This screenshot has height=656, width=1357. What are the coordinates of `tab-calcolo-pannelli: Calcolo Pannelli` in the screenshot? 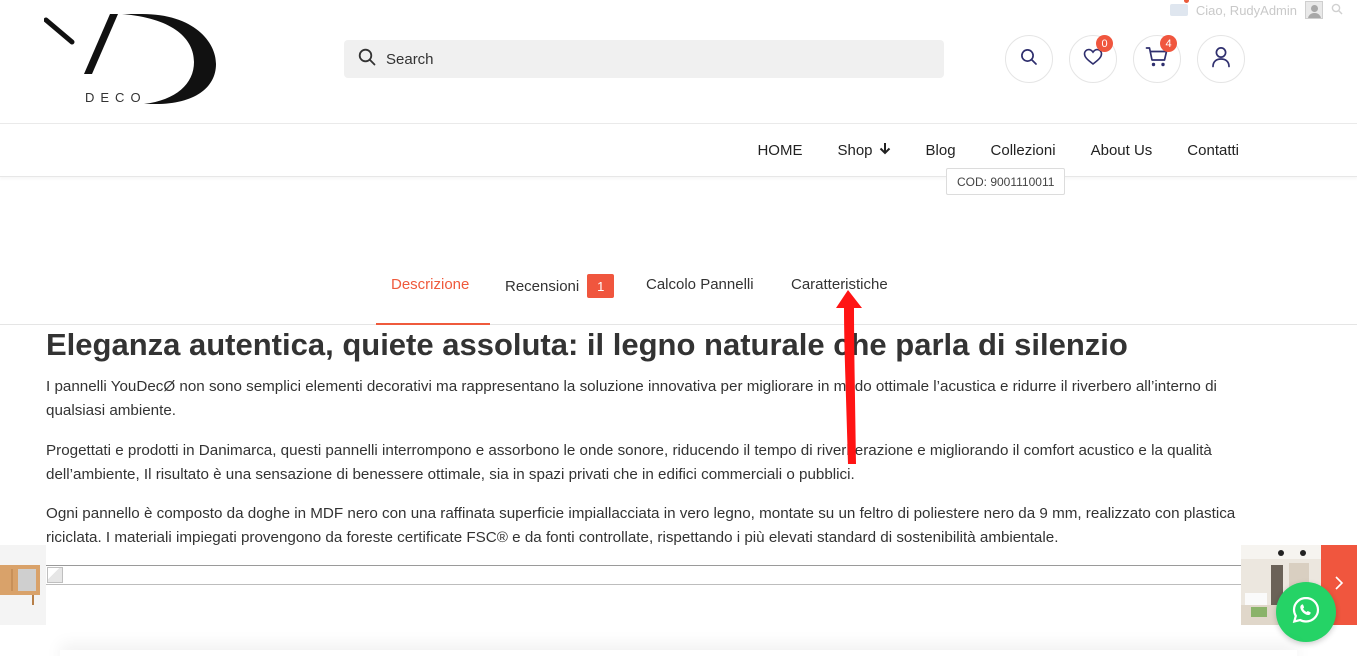 It's located at (700, 284).